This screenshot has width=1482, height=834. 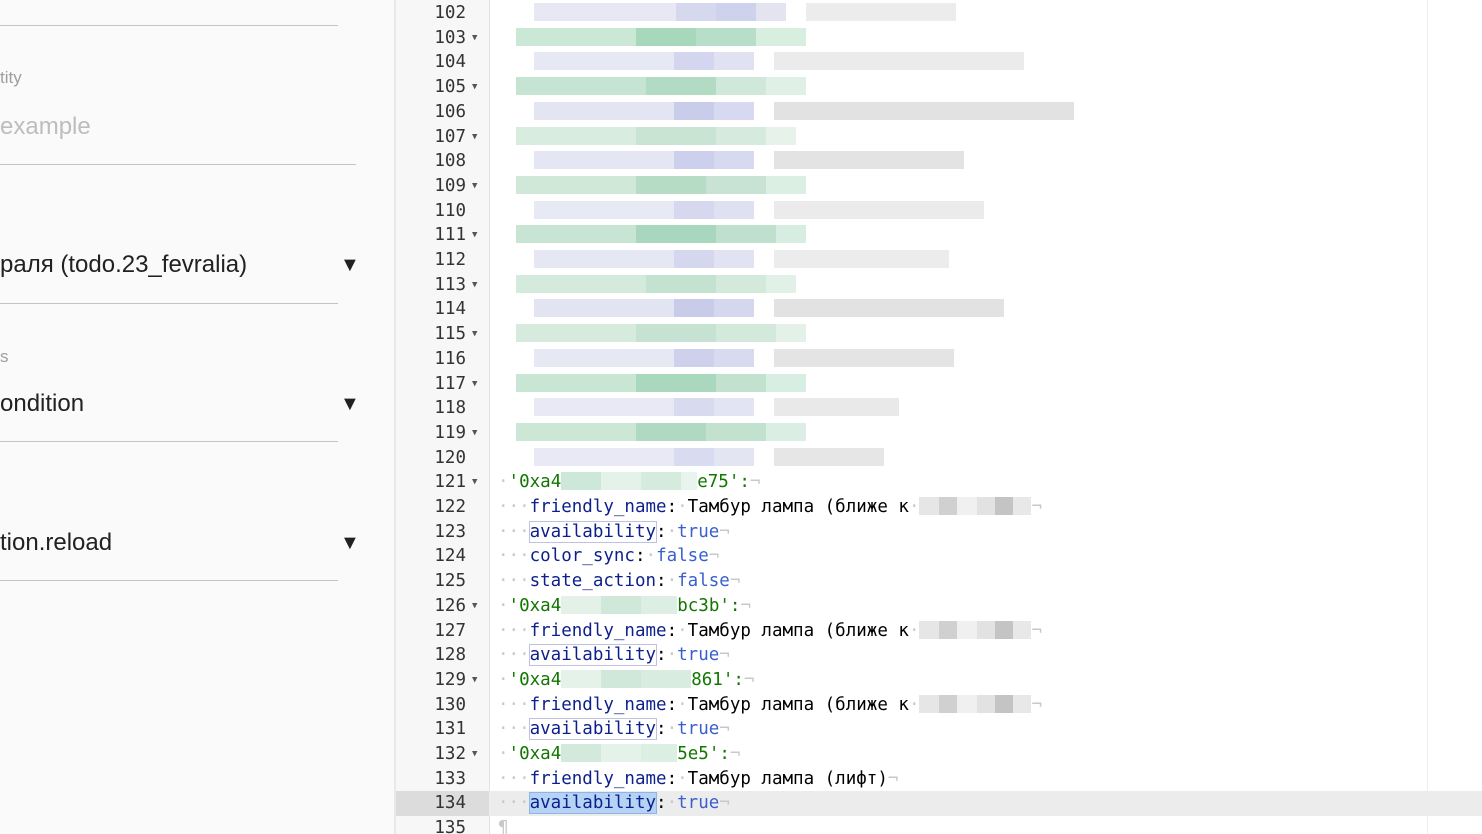 What do you see at coordinates (450, 383) in the screenshot?
I see `line-number: 117` at bounding box center [450, 383].